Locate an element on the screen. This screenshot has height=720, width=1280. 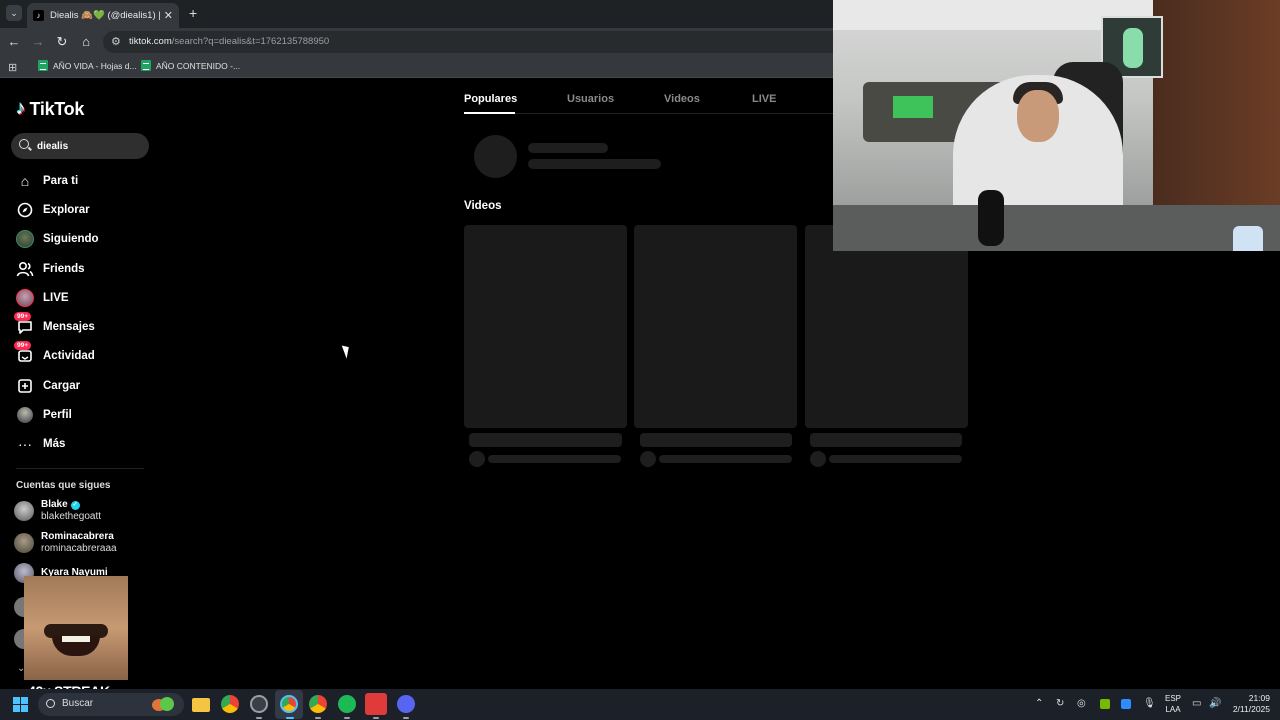
active-indicator is located at coordinates (290, 718).